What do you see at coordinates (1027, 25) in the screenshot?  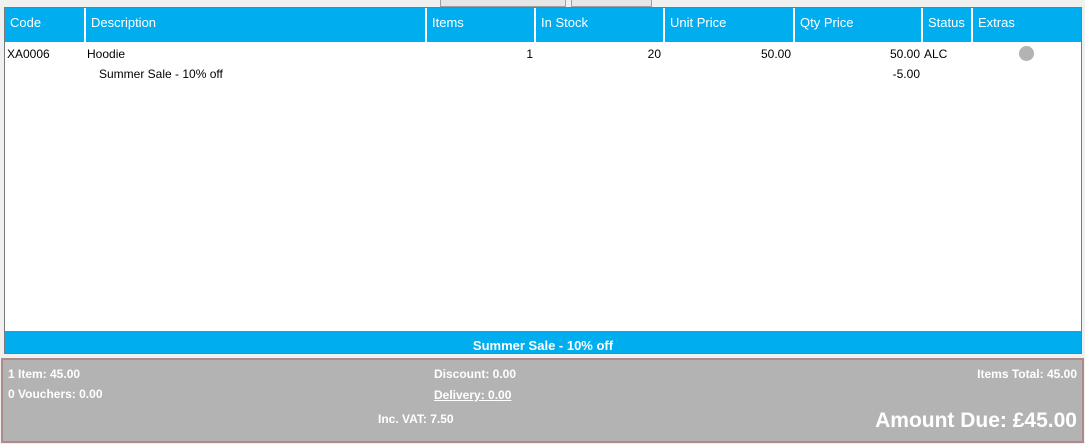 I see `column-header-extras: Extras` at bounding box center [1027, 25].